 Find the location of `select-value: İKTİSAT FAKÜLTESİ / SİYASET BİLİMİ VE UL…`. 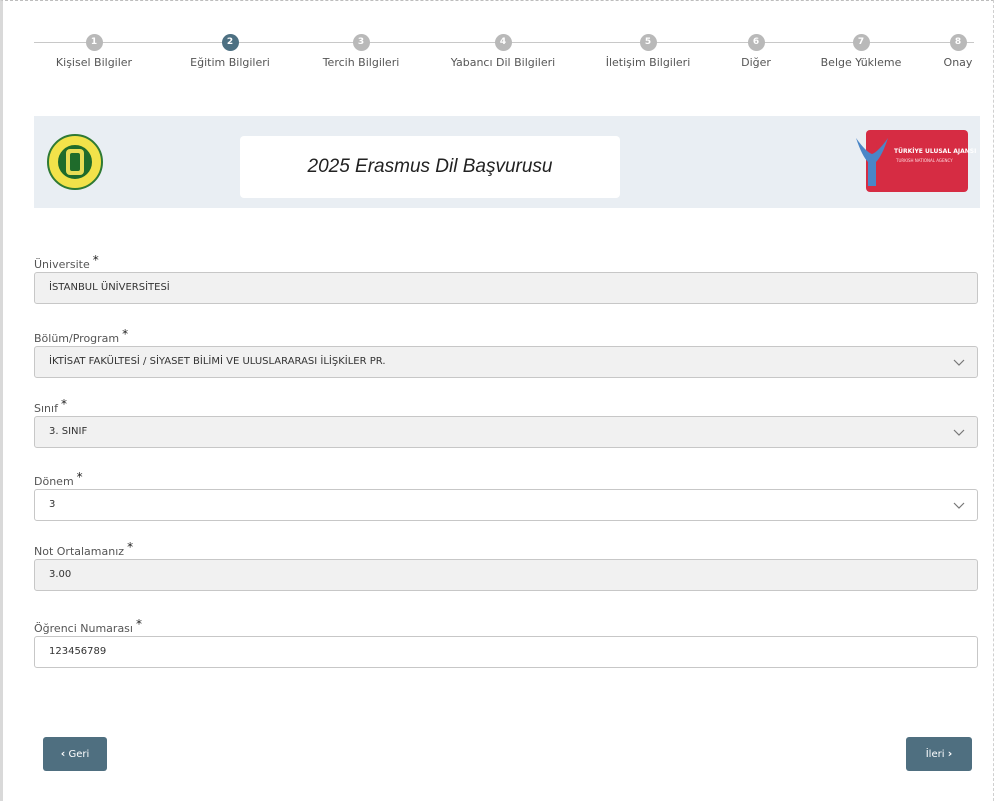

select-value: İKTİSAT FAKÜLTESİ / SİYASET BİLİMİ VE UL… is located at coordinates (217, 361).